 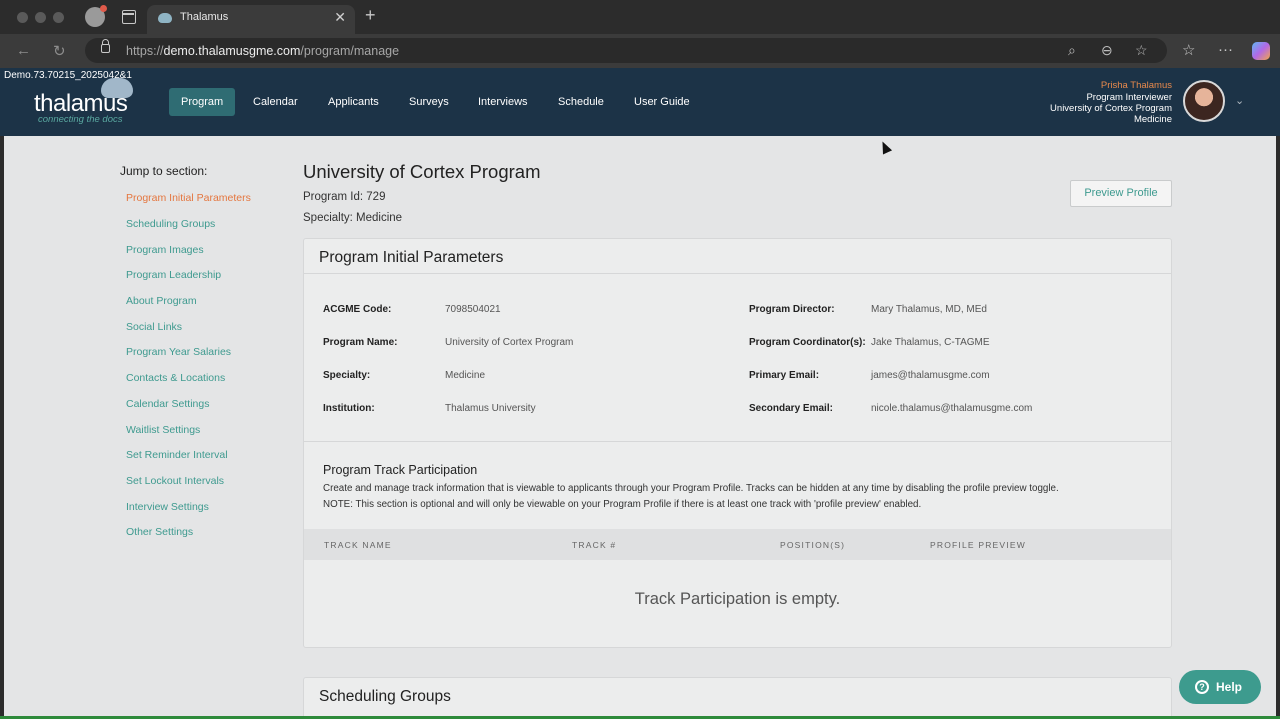 I want to click on maximize-window-button, so click(x=58, y=17).